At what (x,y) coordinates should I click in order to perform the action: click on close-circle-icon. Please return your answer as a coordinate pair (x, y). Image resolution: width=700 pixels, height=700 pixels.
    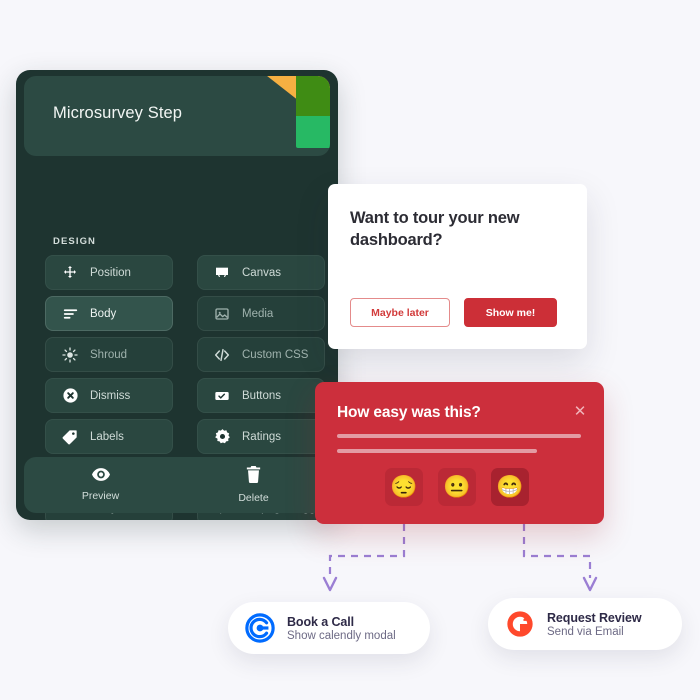
    Looking at the image, I should click on (70, 396).